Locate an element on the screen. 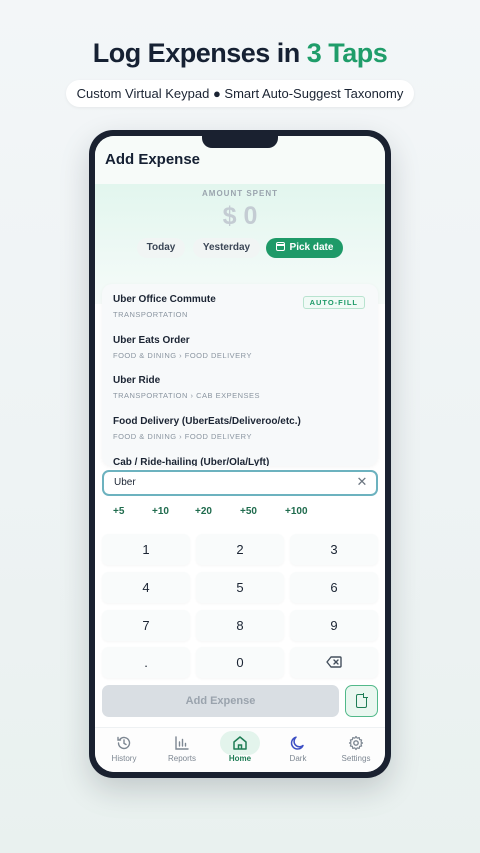 The width and height of the screenshot is (480, 853). page-title: Add Expense is located at coordinates (153, 159).